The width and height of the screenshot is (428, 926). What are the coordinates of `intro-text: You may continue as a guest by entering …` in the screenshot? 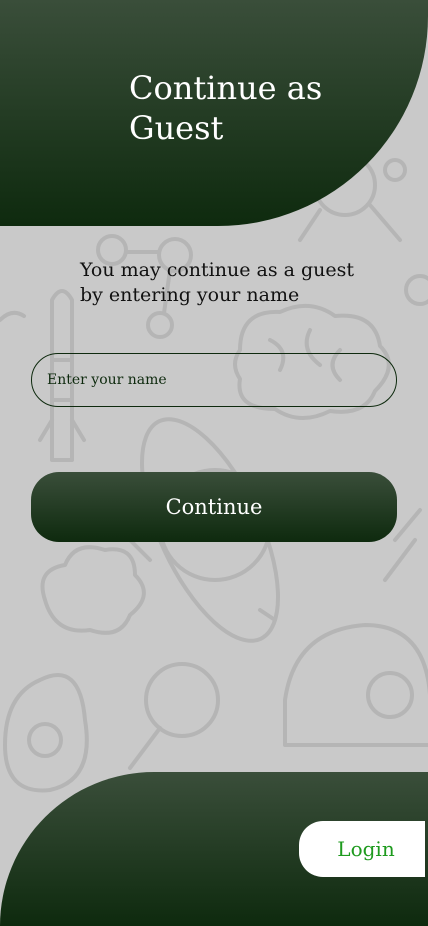 It's located at (217, 282).